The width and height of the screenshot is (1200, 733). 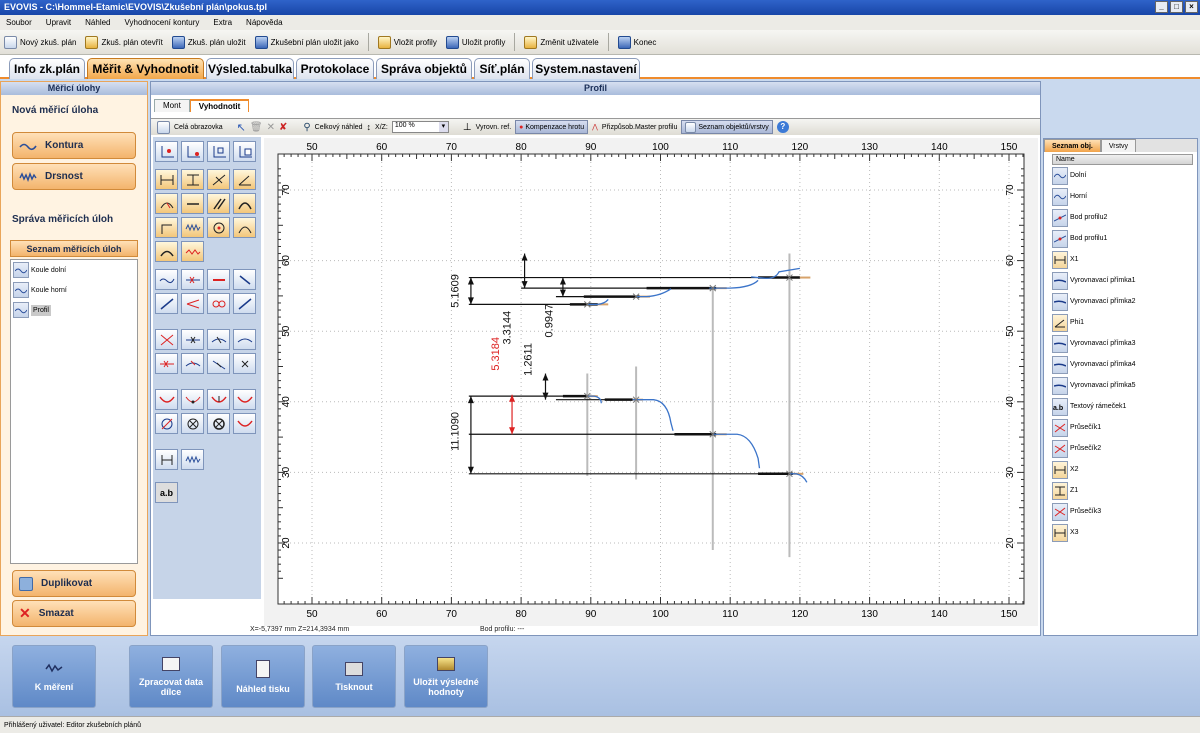 I want to click on list-item: Bod profilu2, so click(x=1120, y=217).